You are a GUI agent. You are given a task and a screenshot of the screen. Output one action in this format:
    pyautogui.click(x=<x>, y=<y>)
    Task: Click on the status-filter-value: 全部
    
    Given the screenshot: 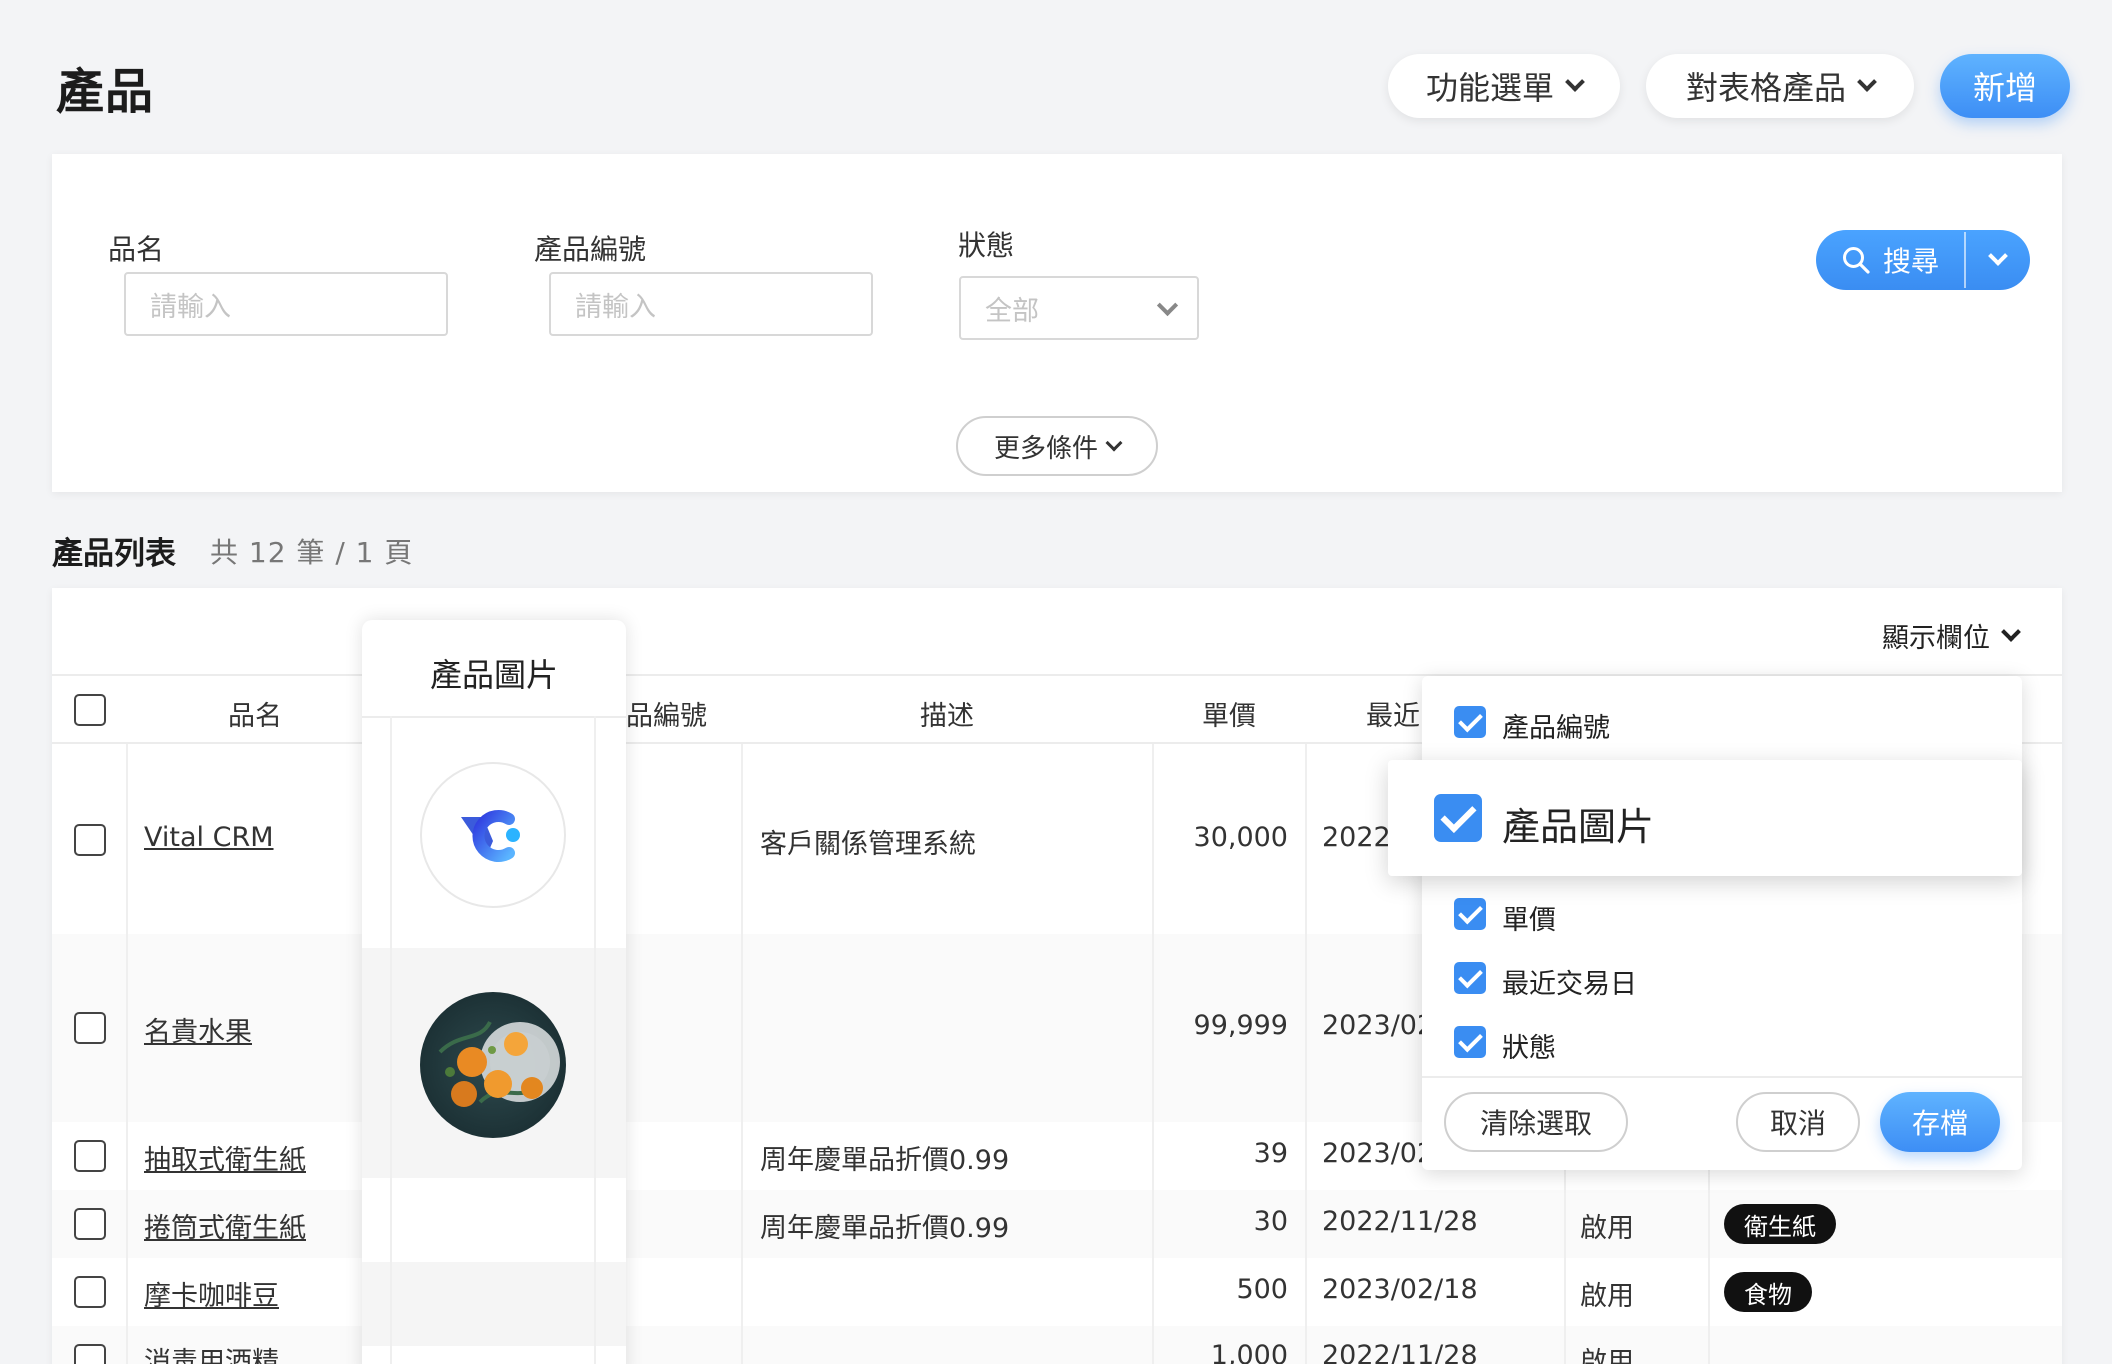 What is the action you would take?
    pyautogui.click(x=1012, y=311)
    